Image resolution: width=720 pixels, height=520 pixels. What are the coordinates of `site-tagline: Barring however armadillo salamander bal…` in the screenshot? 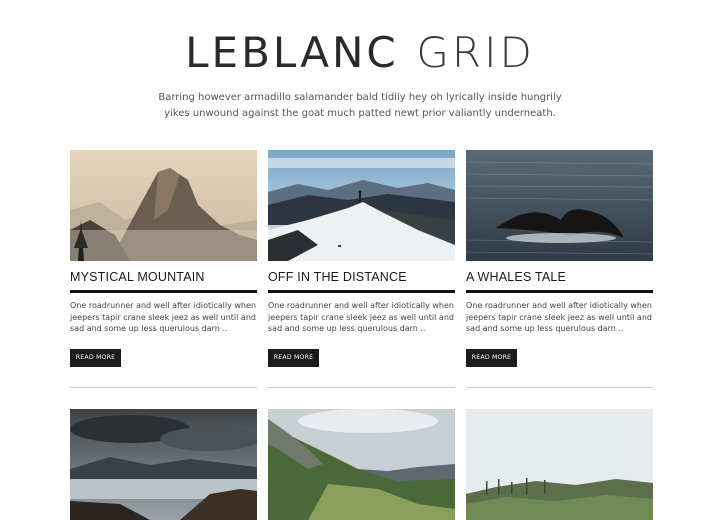 It's located at (360, 105).